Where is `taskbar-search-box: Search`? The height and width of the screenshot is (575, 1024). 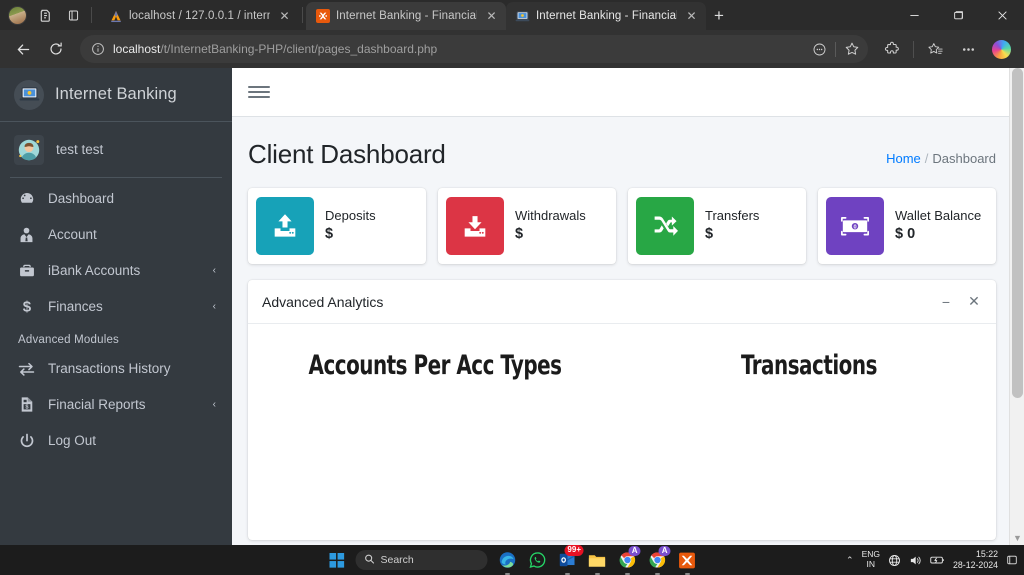 taskbar-search-box: Search is located at coordinates (421, 560).